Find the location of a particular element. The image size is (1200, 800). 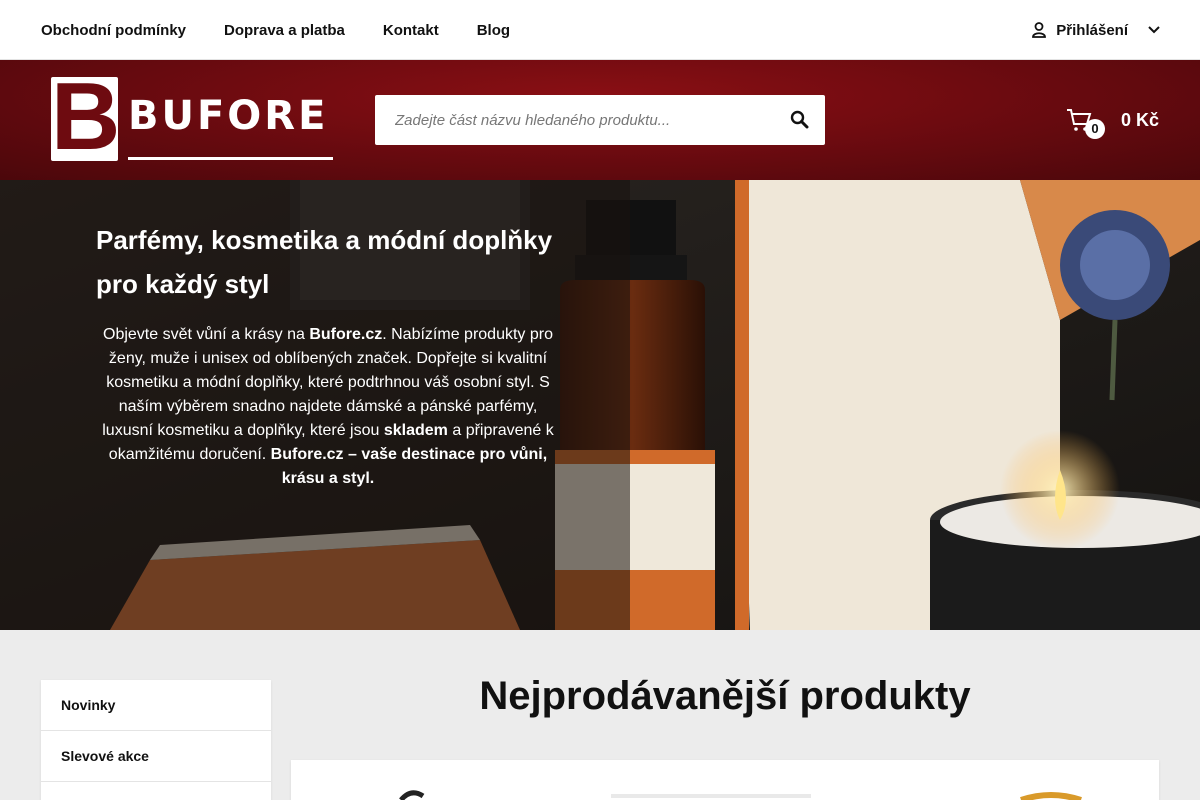

cart-price: 0 Kč is located at coordinates (1140, 120).